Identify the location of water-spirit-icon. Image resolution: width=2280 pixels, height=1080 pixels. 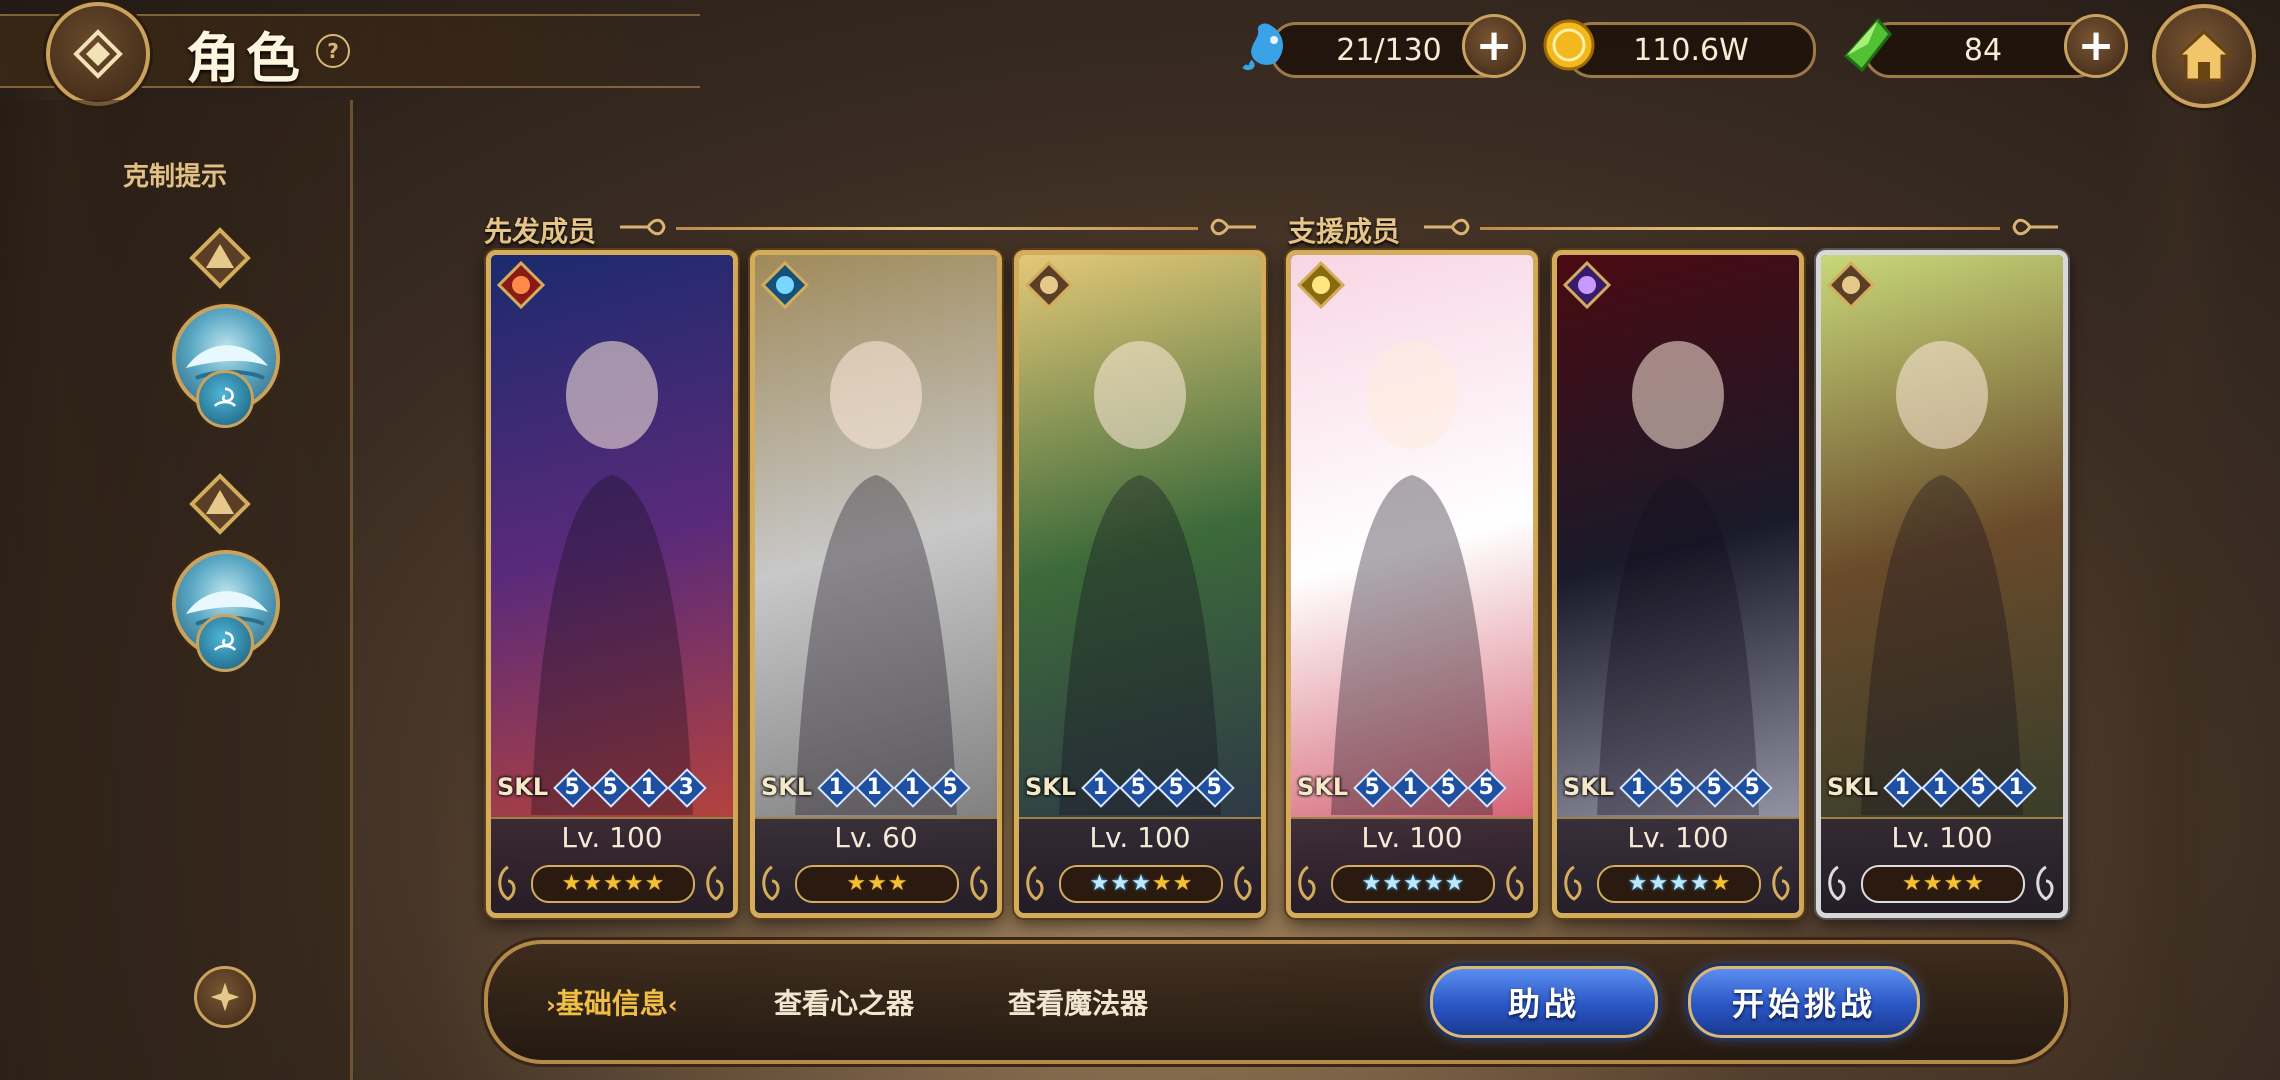
(1262, 47).